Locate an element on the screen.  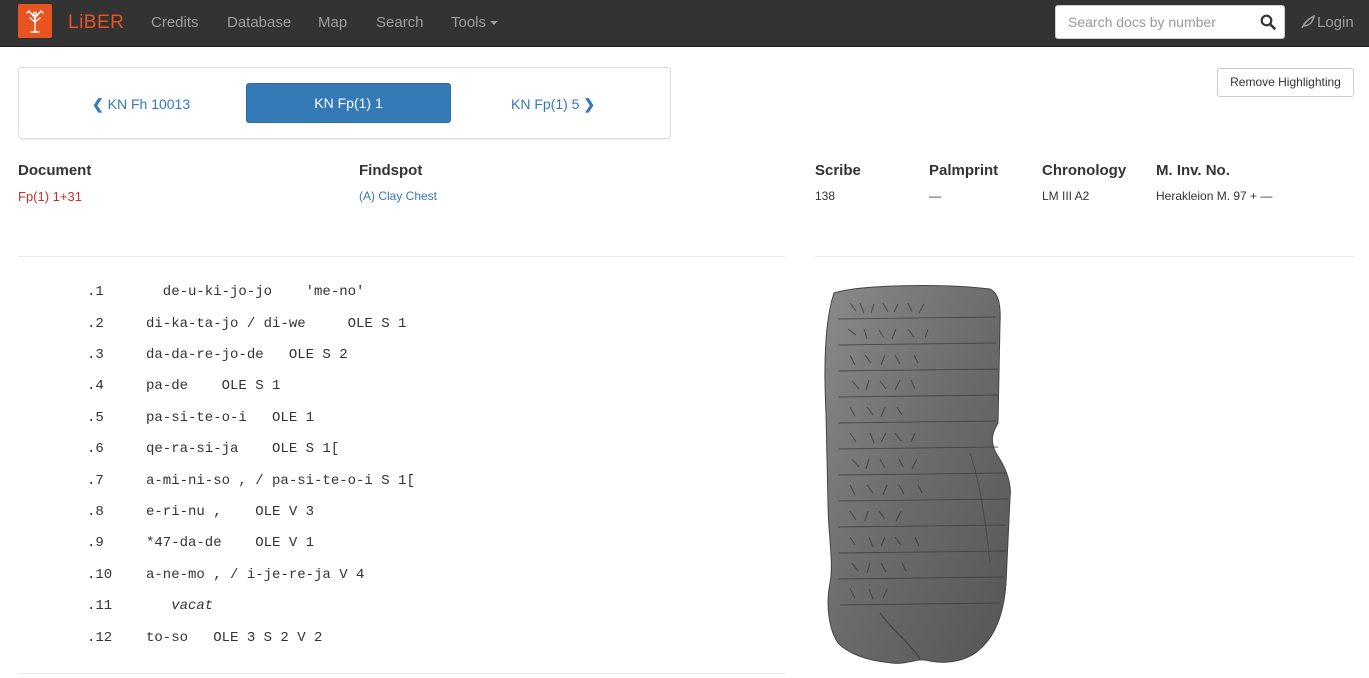
line-text: to-so OLE 3 S 2 V 2 is located at coordinates (234, 638).